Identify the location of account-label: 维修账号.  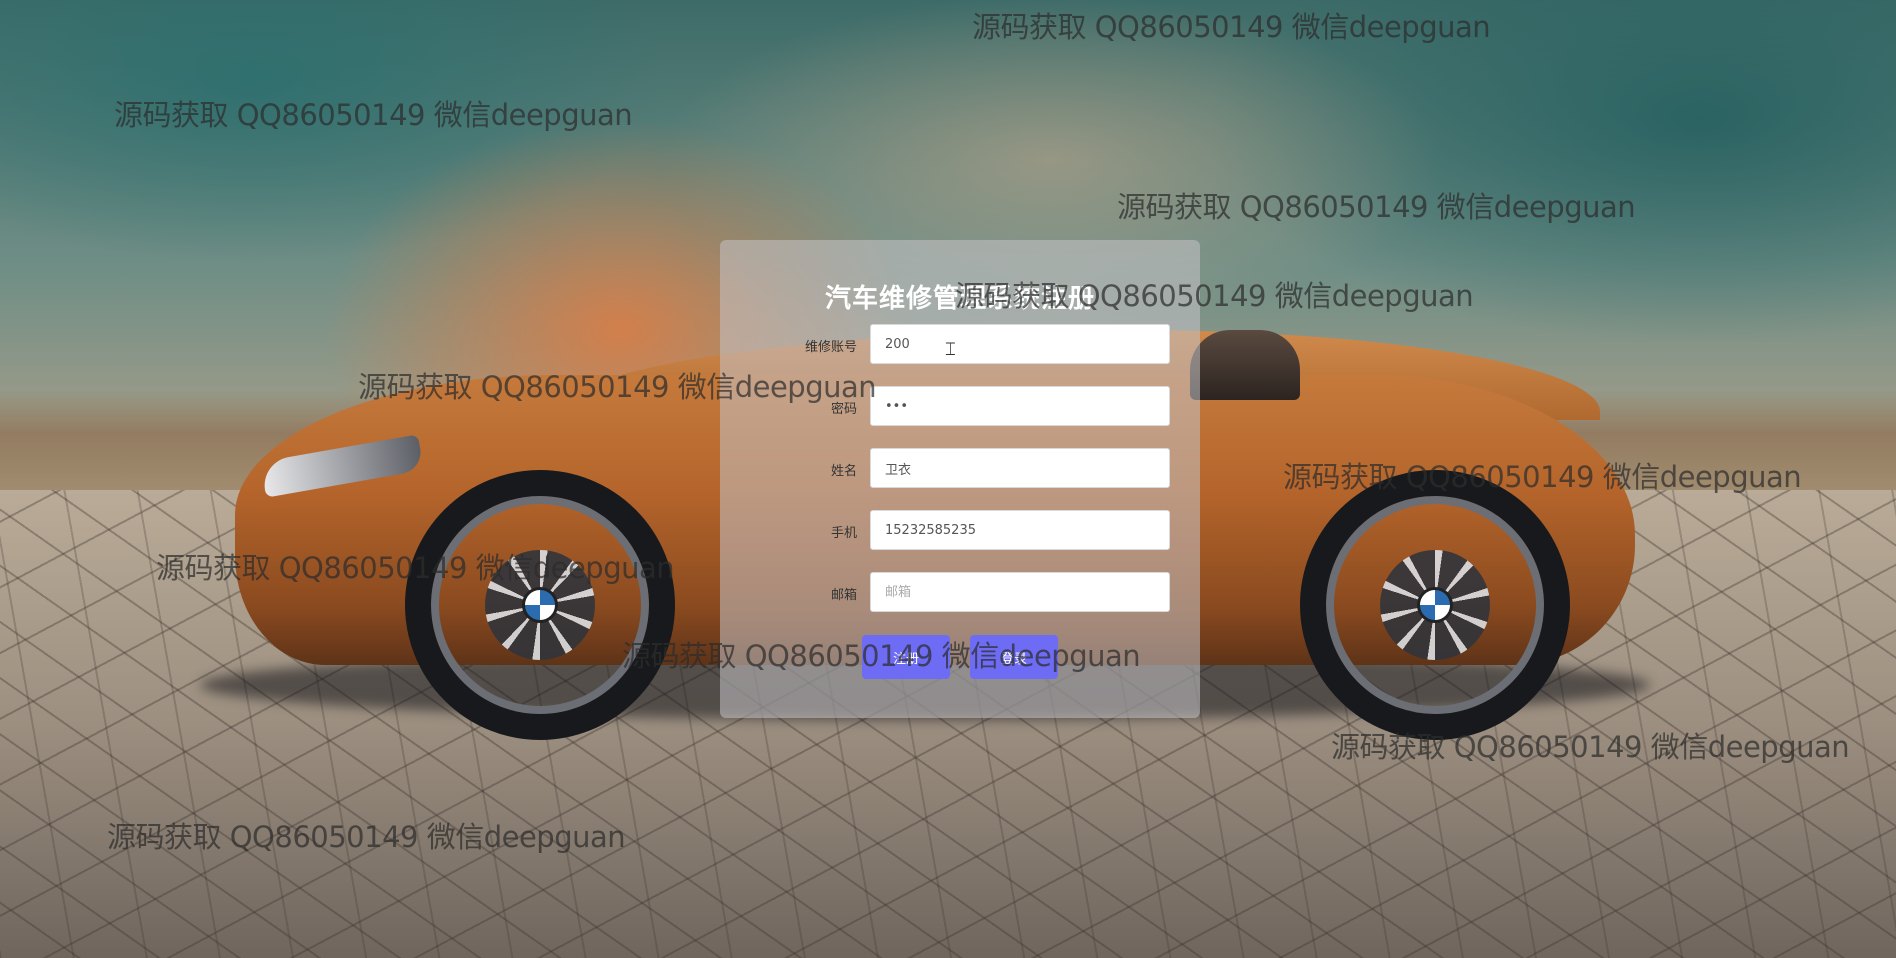
(830, 347).